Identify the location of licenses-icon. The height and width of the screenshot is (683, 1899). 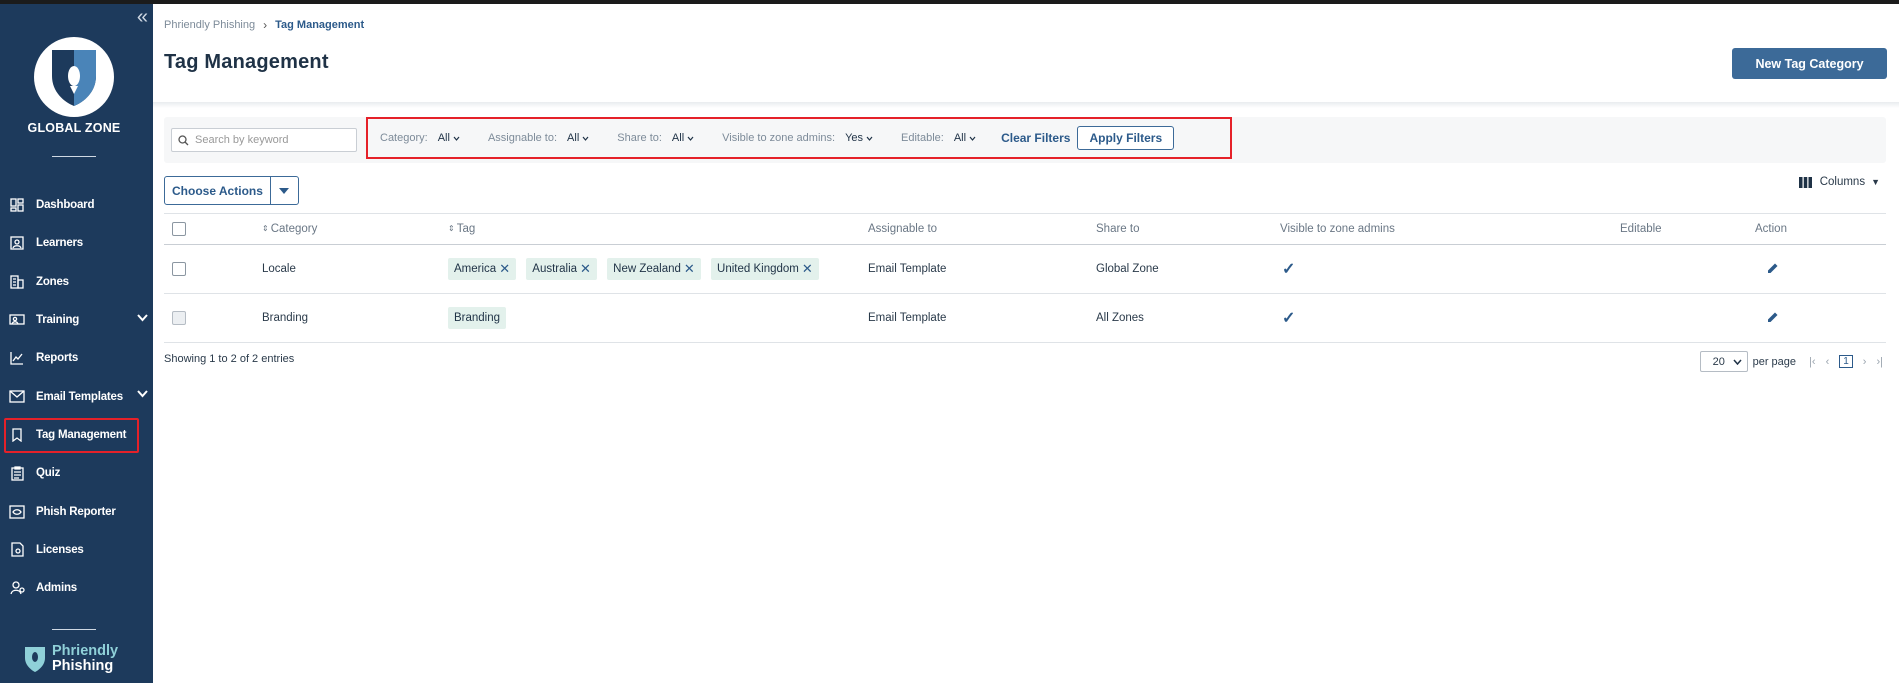
(17, 550).